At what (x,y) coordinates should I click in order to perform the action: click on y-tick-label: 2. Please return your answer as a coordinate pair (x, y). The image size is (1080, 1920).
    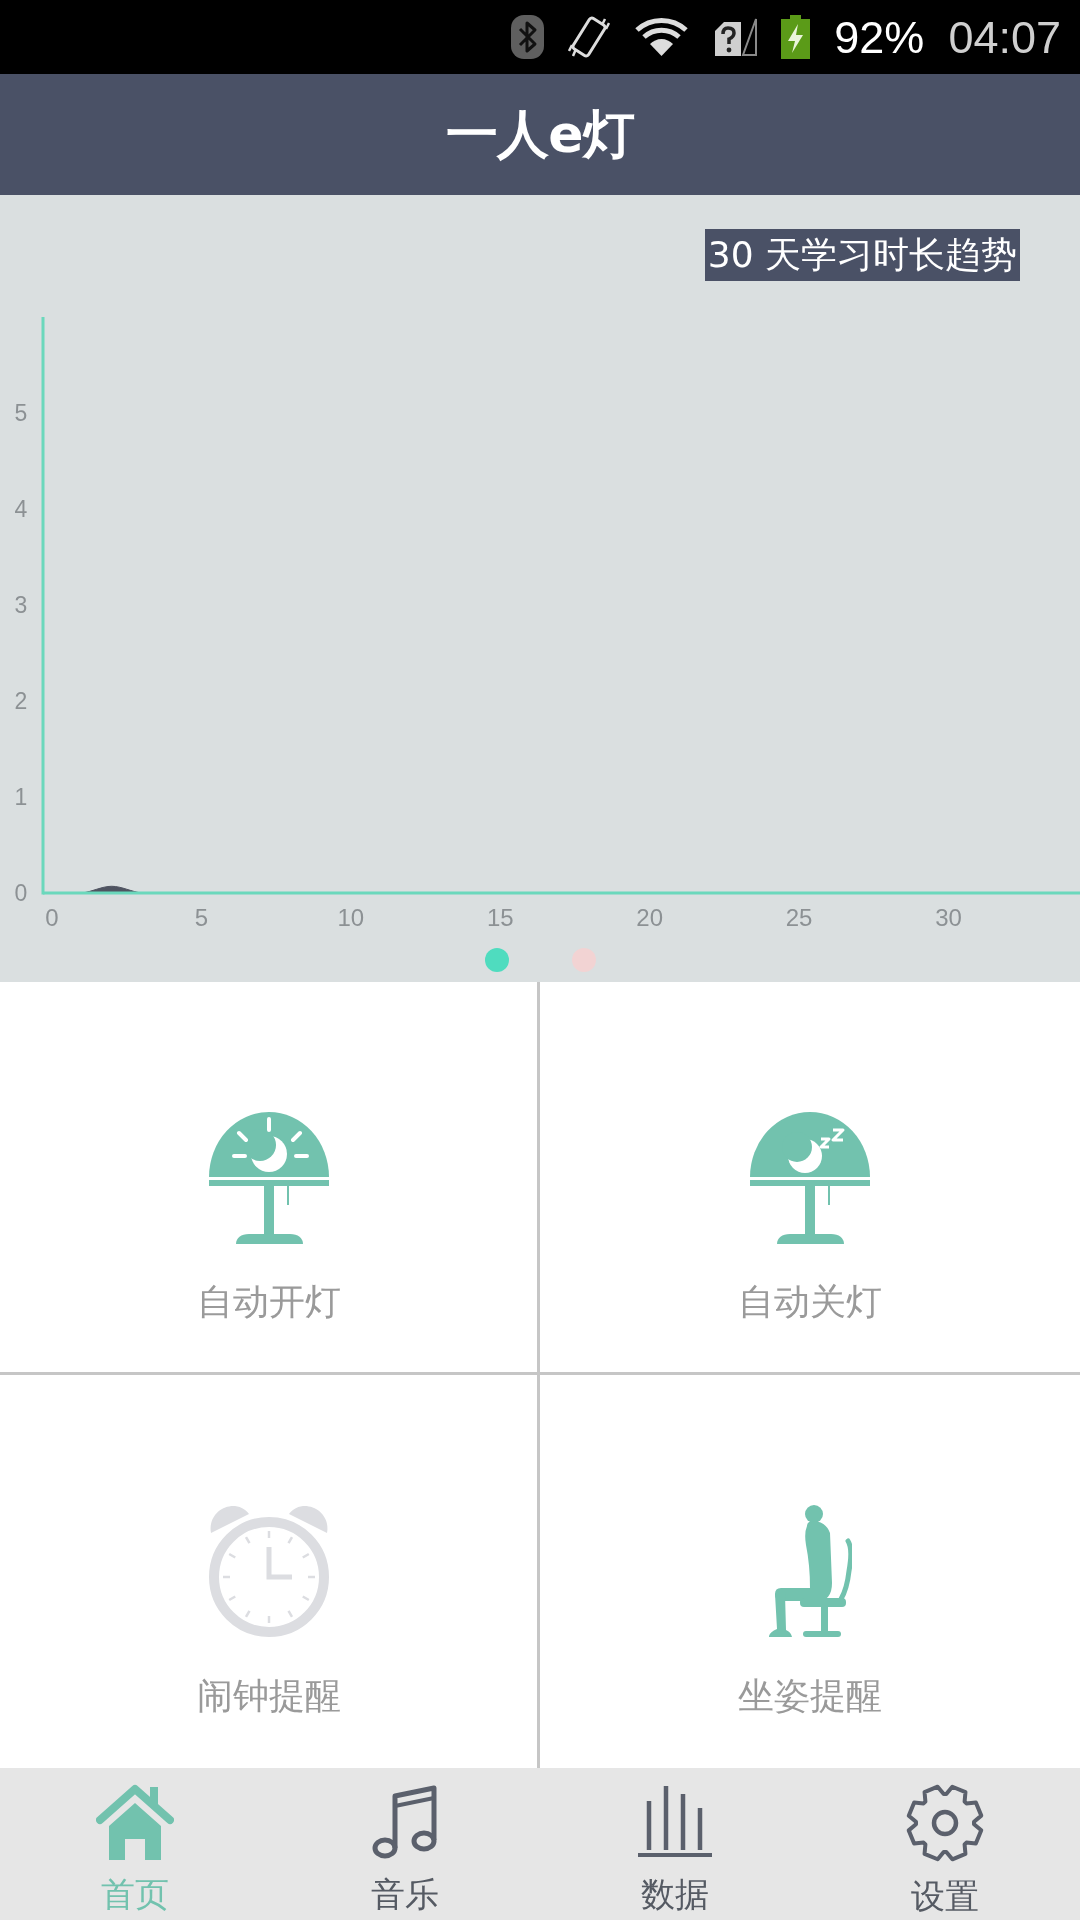
    Looking at the image, I should click on (21, 701).